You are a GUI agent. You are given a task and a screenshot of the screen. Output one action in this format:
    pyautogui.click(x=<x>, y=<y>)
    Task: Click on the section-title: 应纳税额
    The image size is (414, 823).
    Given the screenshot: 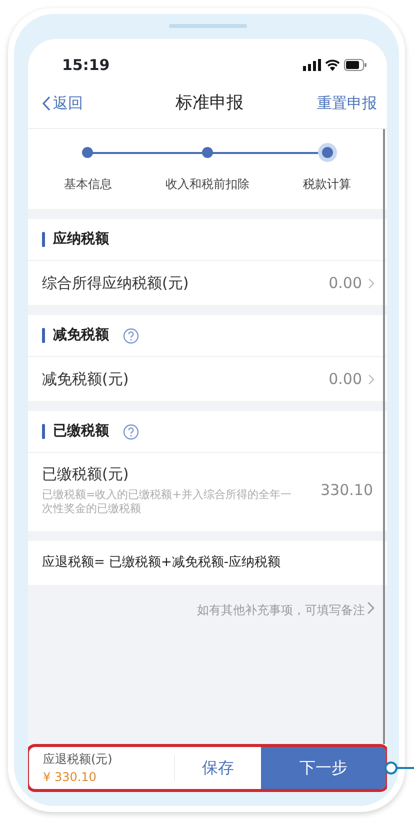 What is the action you would take?
    pyautogui.click(x=81, y=239)
    